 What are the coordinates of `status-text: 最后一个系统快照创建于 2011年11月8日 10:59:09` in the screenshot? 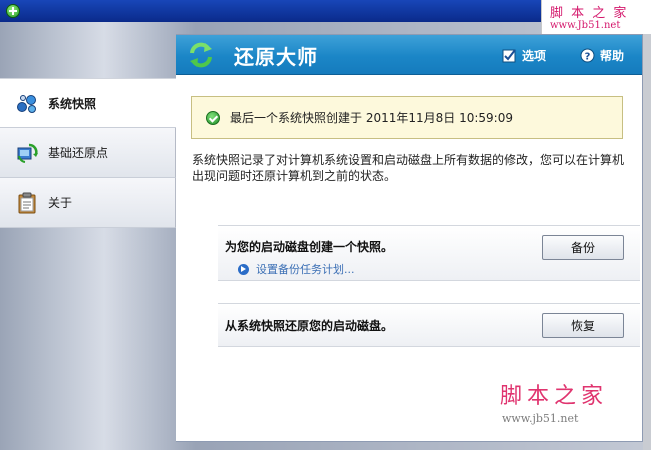 It's located at (371, 118).